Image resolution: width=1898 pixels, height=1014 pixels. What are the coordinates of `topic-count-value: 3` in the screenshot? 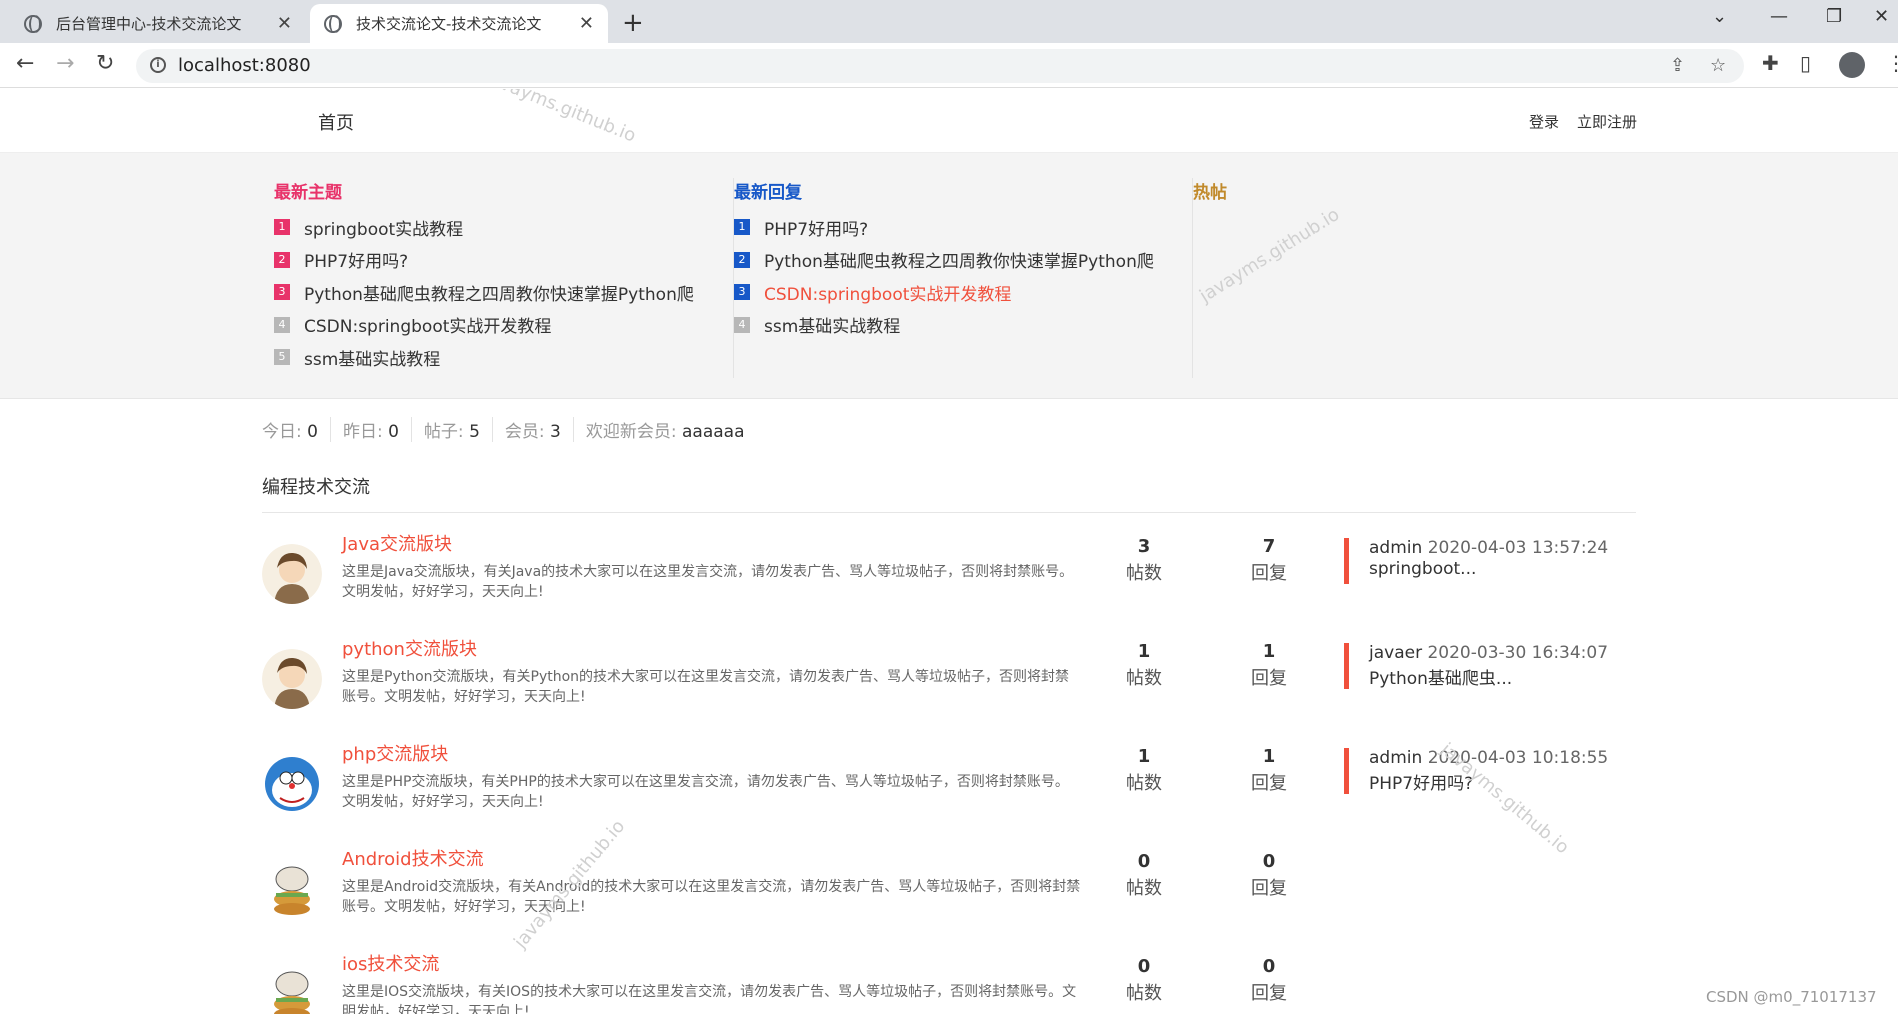 It's located at (1144, 546).